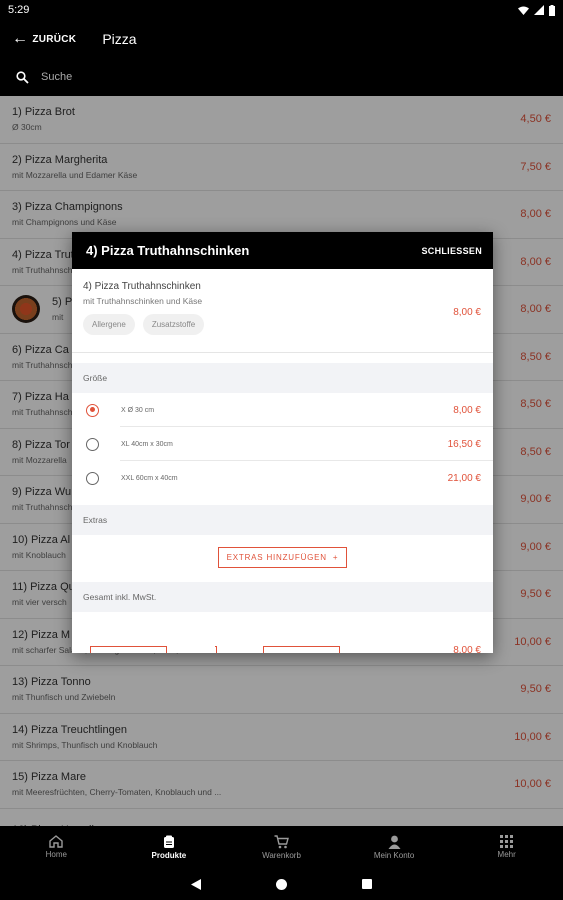  I want to click on bottom-navigation: Home Produkte Warenkorb Mein Konto Mehr, so click(281, 847).